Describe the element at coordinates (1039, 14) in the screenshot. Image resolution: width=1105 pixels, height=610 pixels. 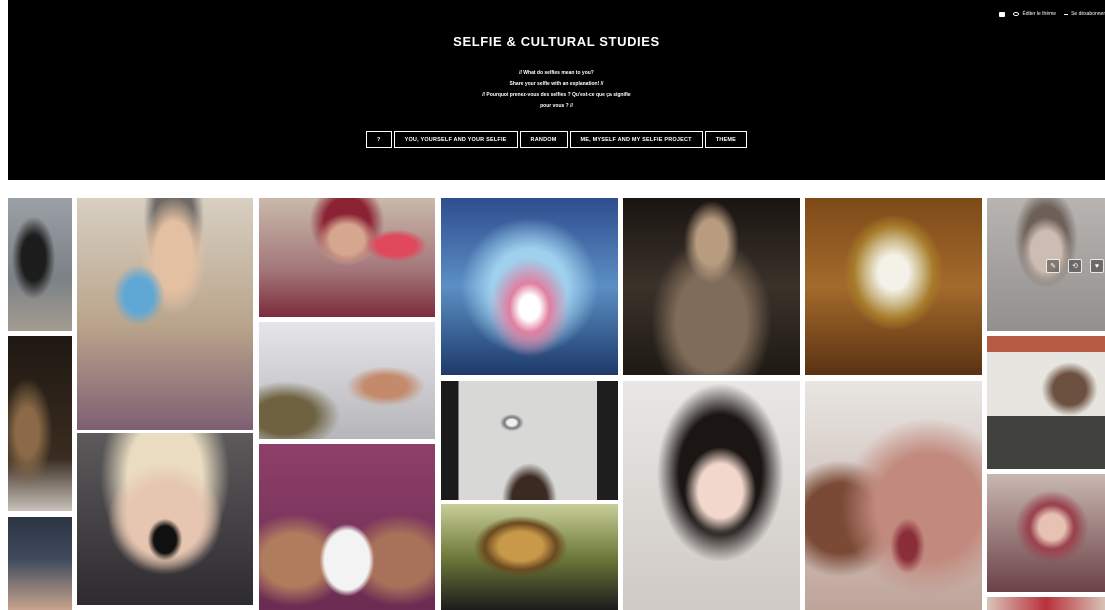
I see `edit-theme-label: Éditer le thème` at that location.